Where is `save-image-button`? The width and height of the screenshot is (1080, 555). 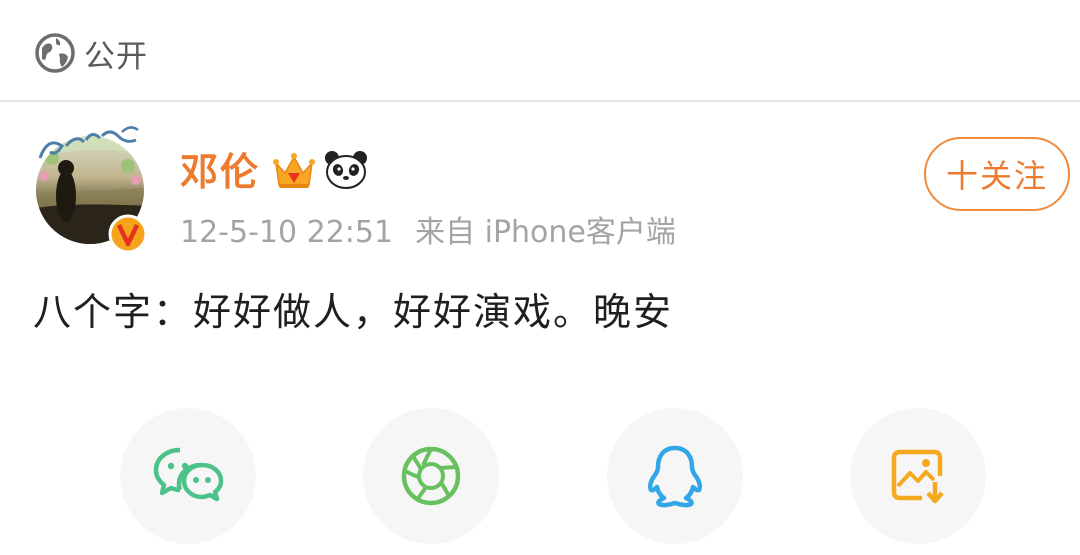 save-image-button is located at coordinates (918, 476).